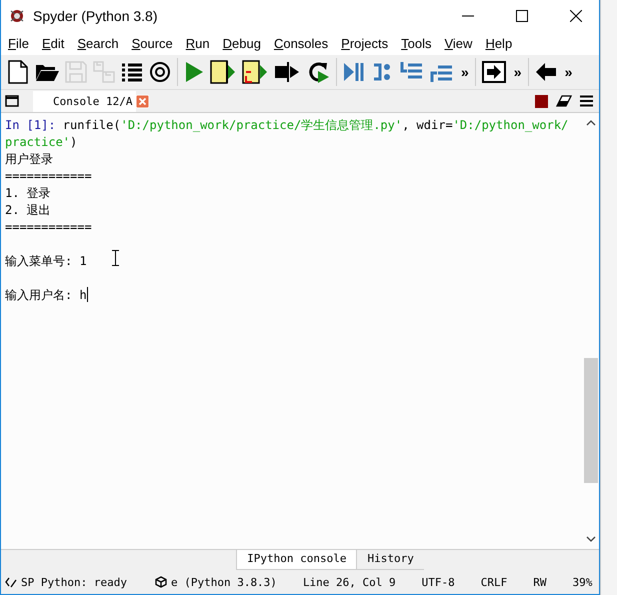 The height and width of the screenshot is (595, 617). I want to click on run-selection-icon, so click(287, 72).